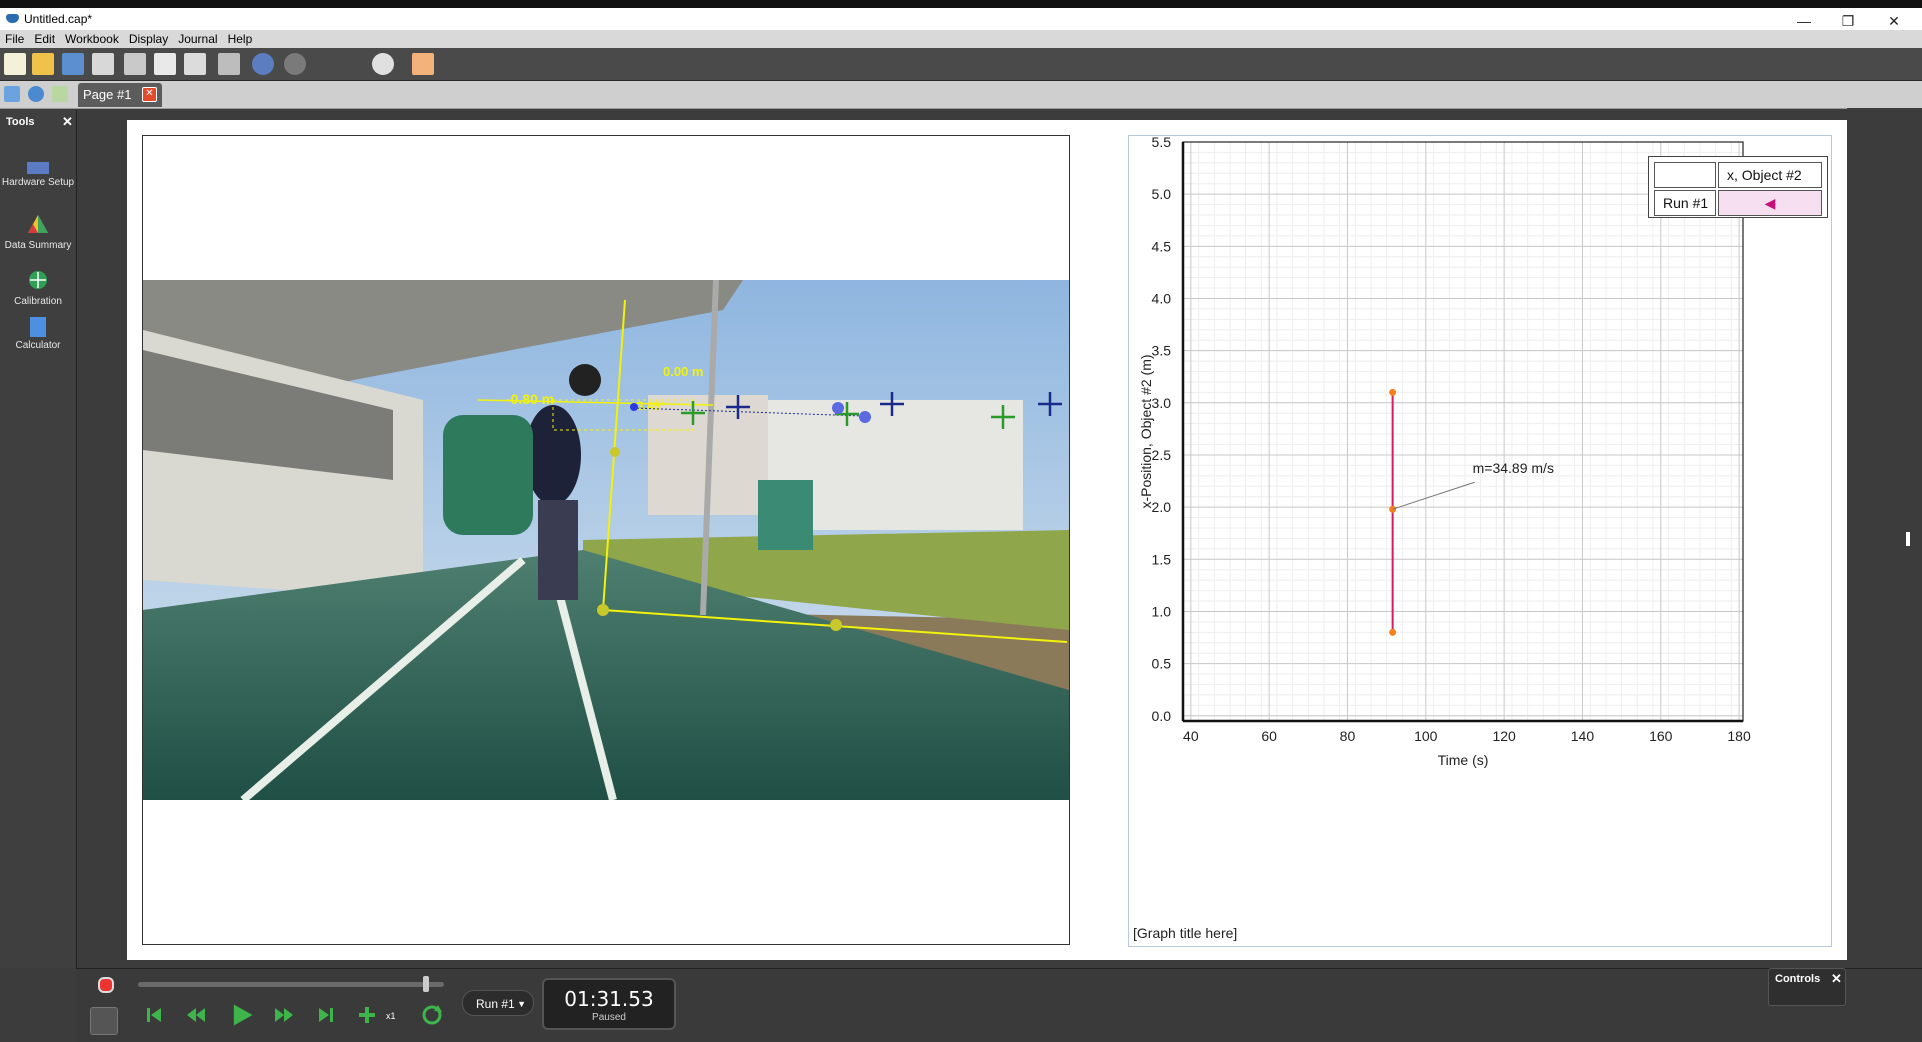 The image size is (1922, 1042). Describe the element at coordinates (1162, 611) in the screenshot. I see `y-tick-label: 1.0` at that location.